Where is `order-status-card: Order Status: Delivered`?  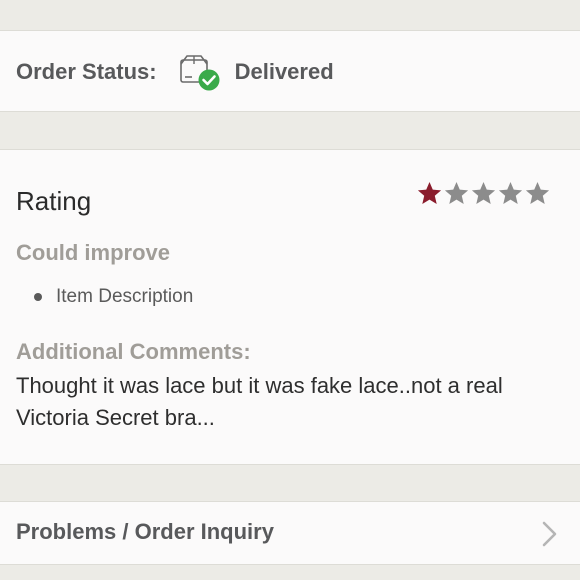
order-status-card: Order Status: Delivered is located at coordinates (290, 71).